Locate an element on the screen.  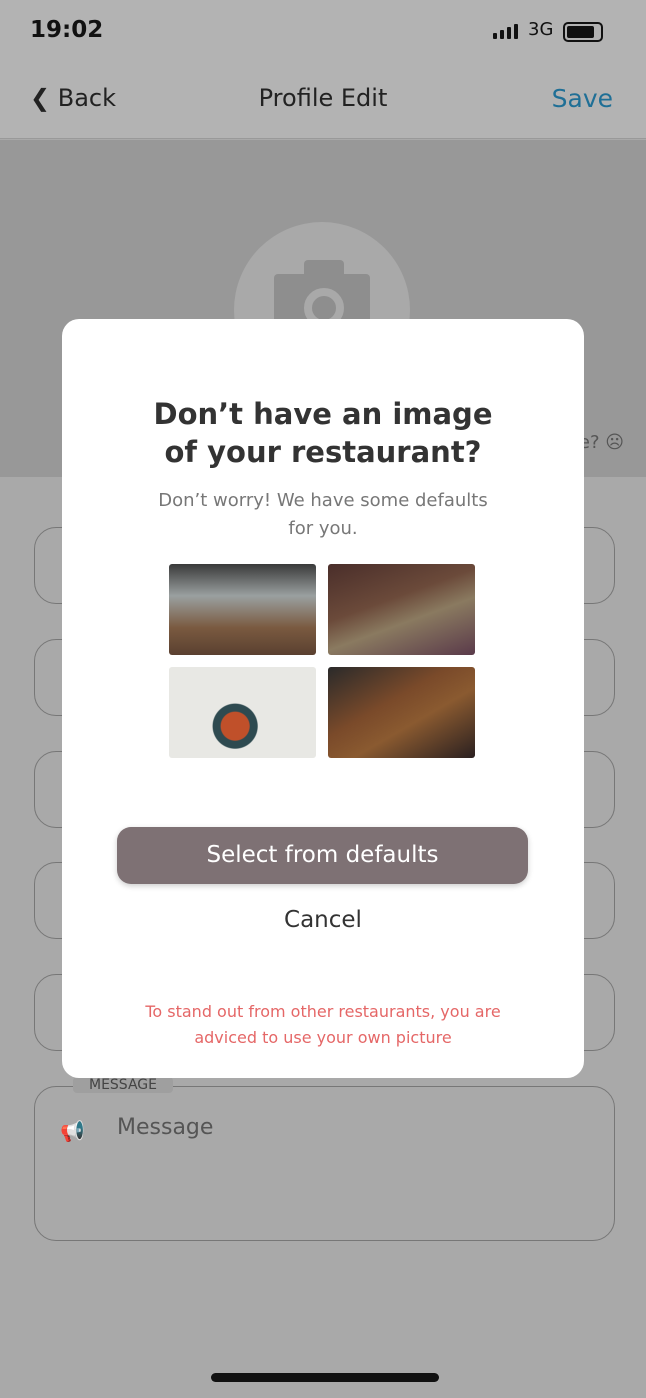
default-image-food-plate is located at coordinates (242, 712).